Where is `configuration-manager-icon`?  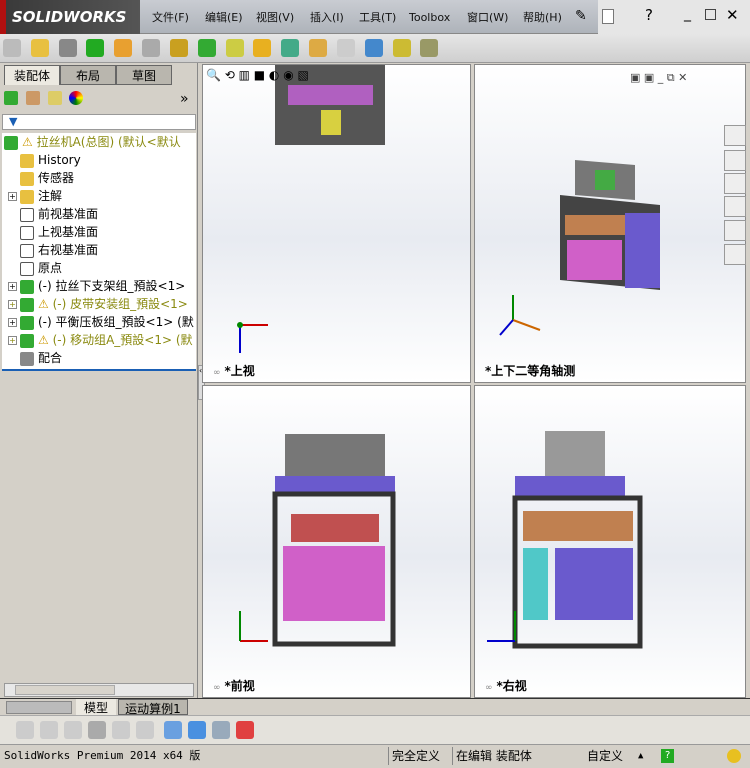
configuration-manager-icon is located at coordinates (54, 97).